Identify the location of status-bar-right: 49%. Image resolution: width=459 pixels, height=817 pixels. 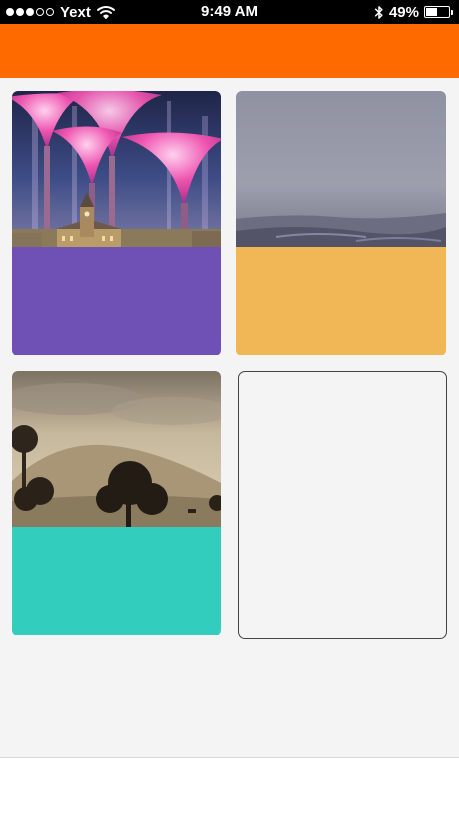
(413, 12).